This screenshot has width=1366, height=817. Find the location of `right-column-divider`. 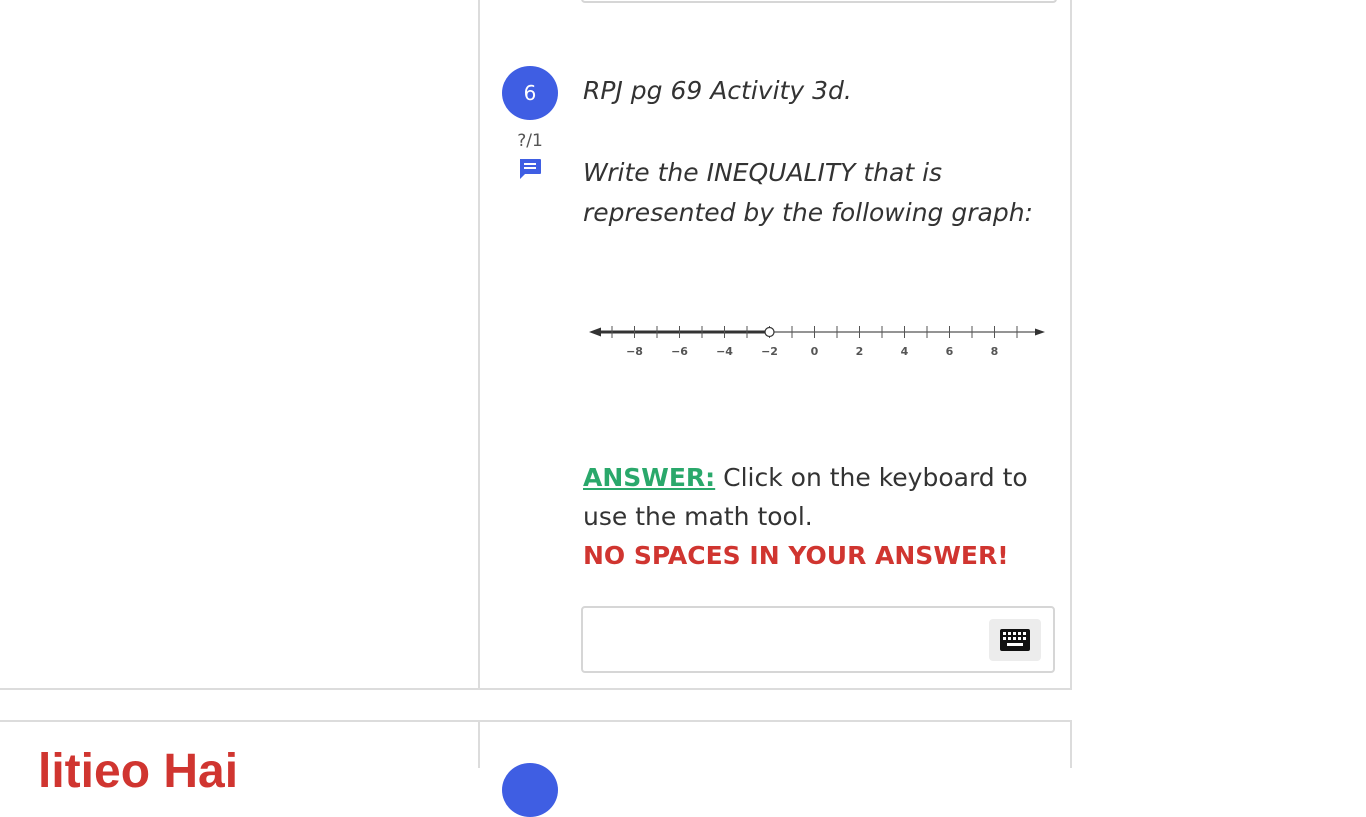

right-column-divider is located at coordinates (1071, 345).